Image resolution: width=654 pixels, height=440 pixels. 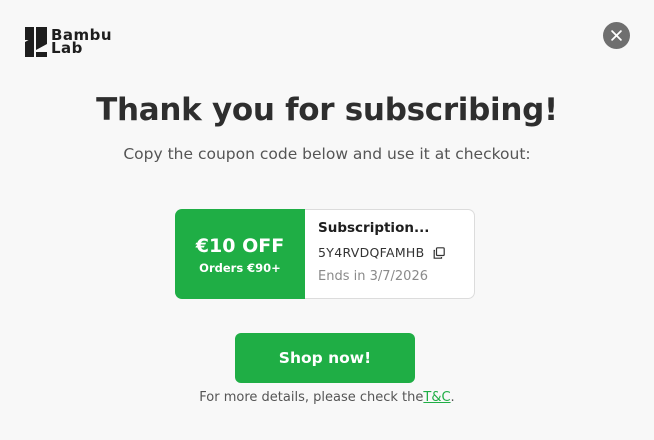 I want to click on close-button, so click(x=616, y=35).